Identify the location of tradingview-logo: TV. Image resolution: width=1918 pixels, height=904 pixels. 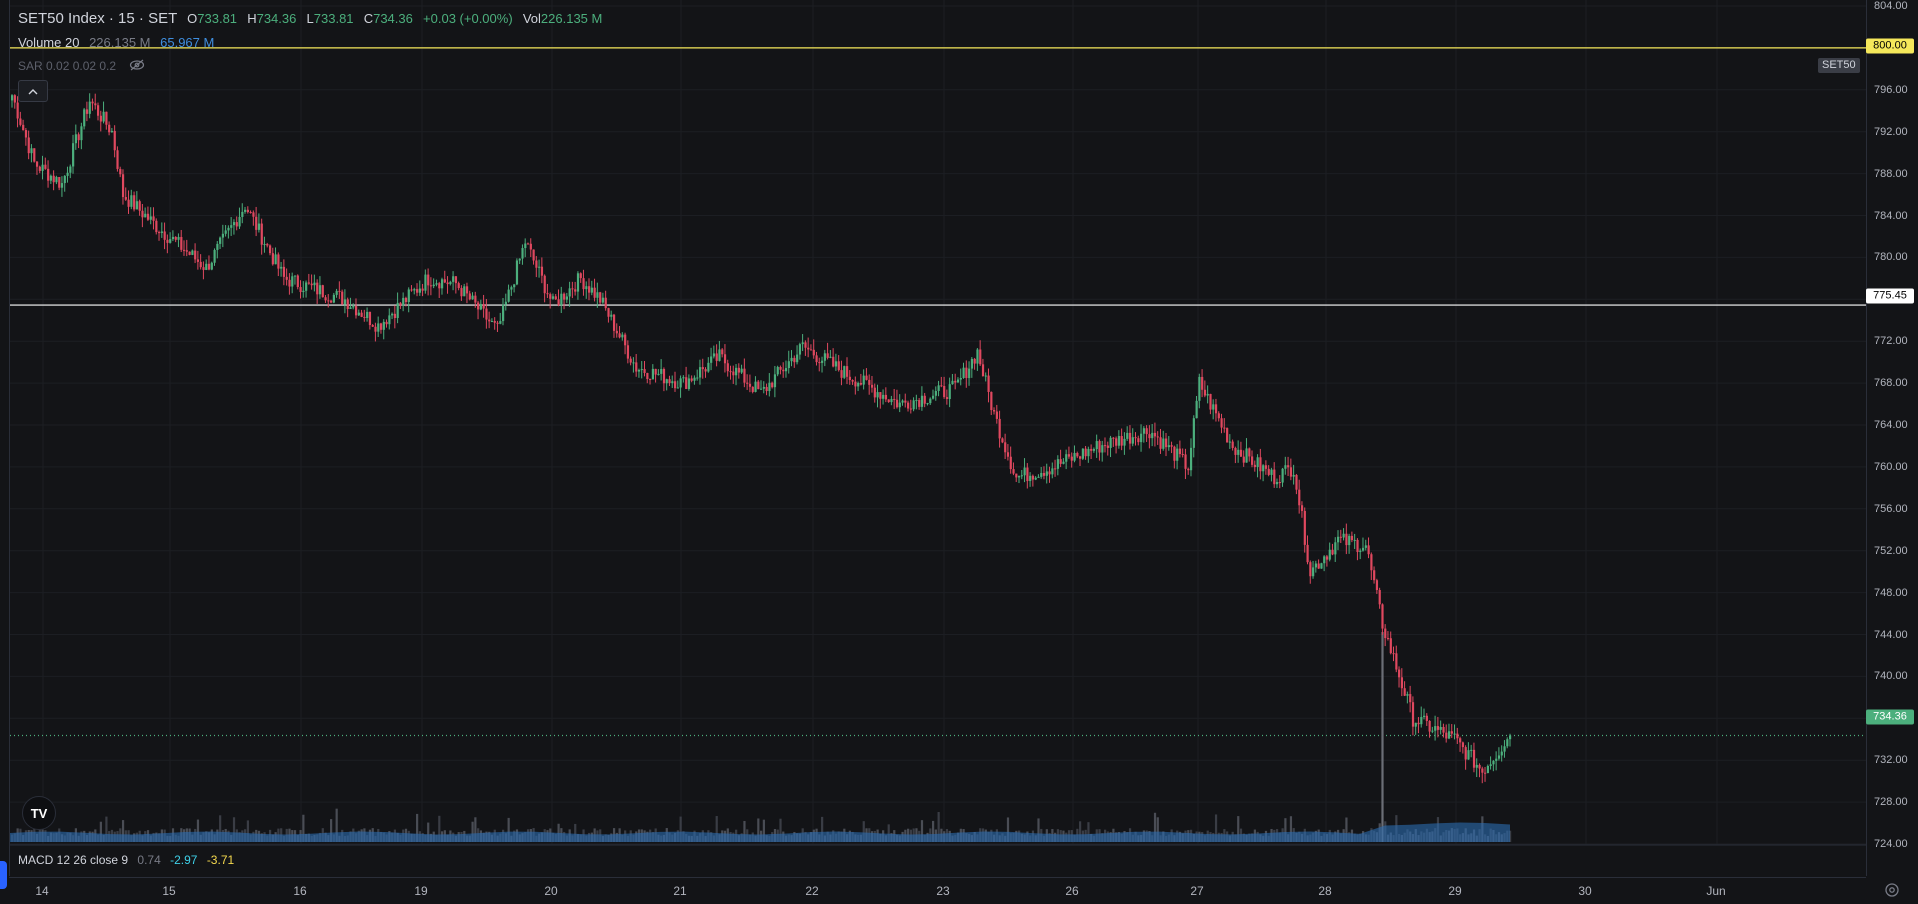
(39, 813).